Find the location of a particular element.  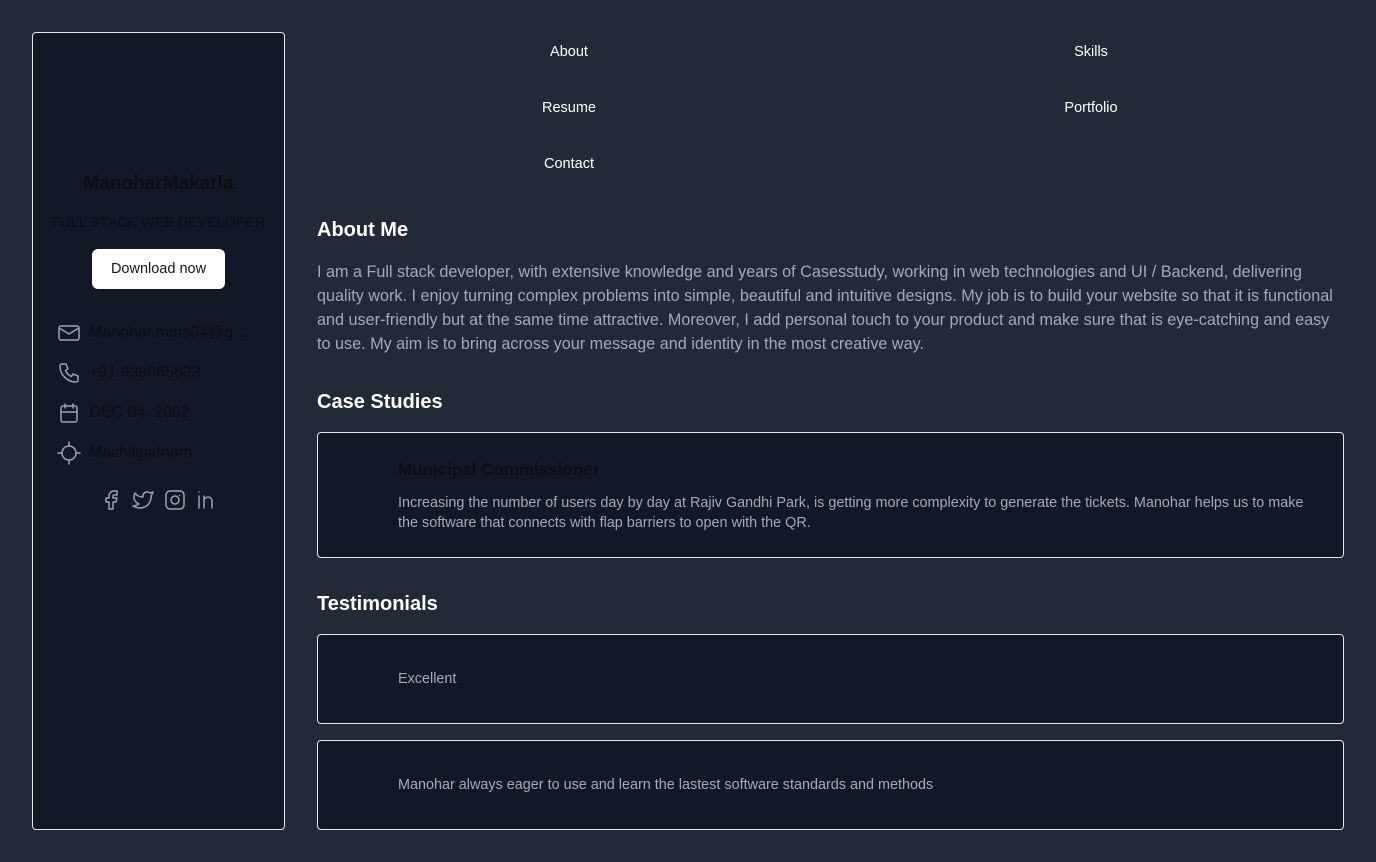

nav-skills: Skills is located at coordinates (1091, 52).